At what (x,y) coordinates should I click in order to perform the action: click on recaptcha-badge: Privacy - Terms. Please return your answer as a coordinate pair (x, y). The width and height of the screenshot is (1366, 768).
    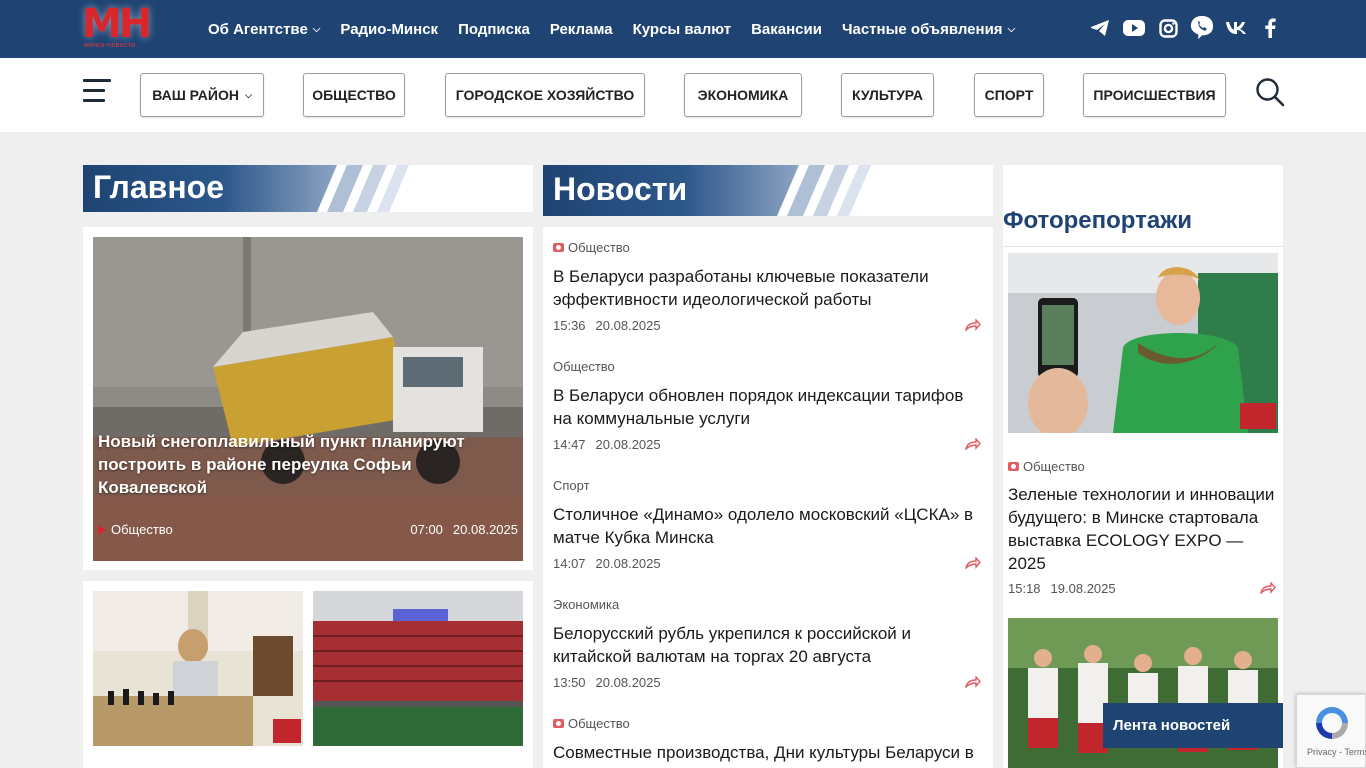
    Looking at the image, I should click on (1331, 731).